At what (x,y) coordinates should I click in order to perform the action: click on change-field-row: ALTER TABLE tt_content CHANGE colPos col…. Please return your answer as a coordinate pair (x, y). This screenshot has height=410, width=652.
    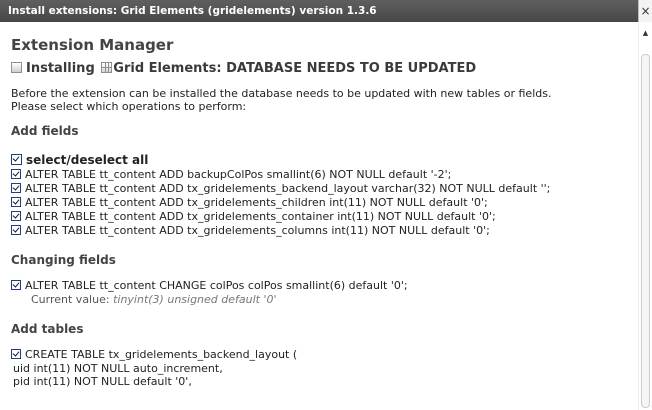
    Looking at the image, I should click on (324, 286).